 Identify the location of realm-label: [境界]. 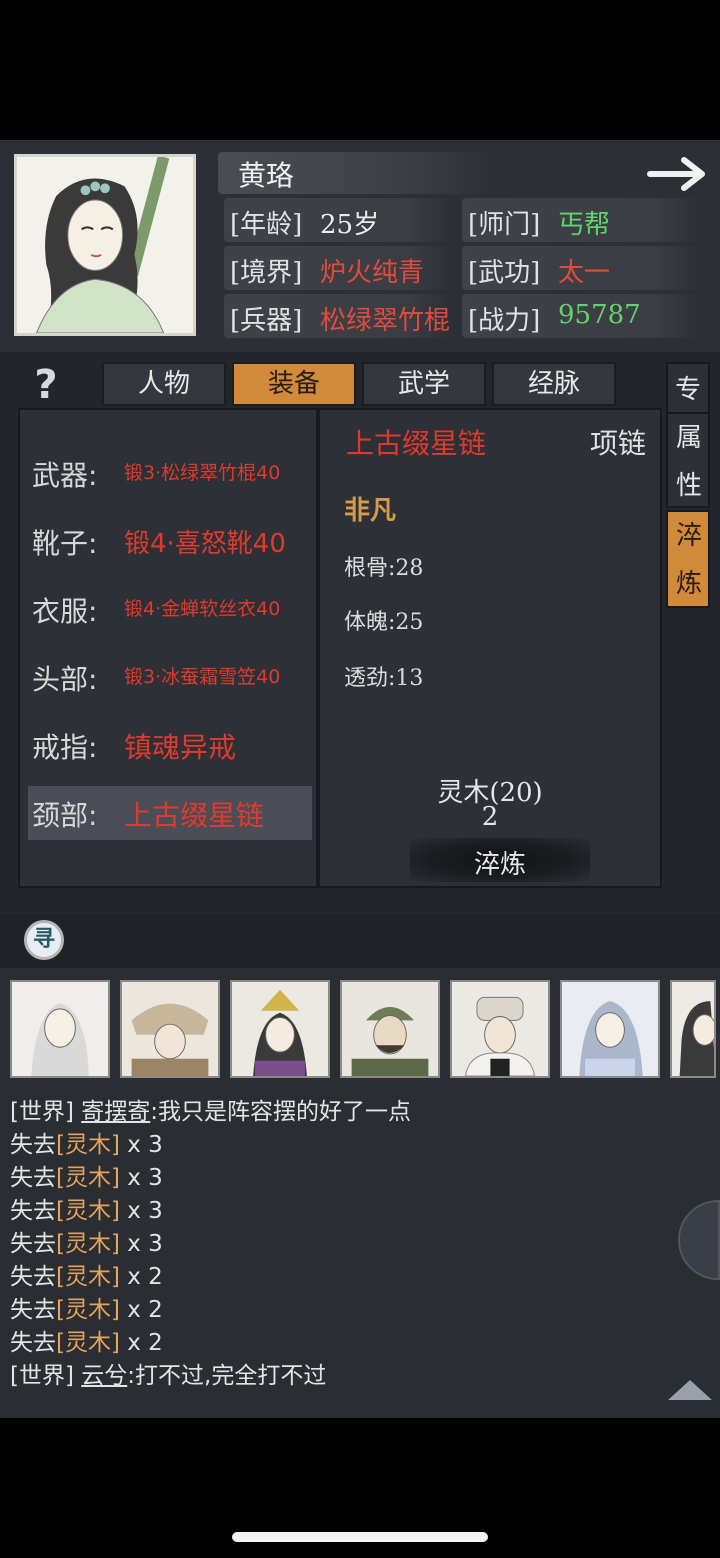
(266, 273).